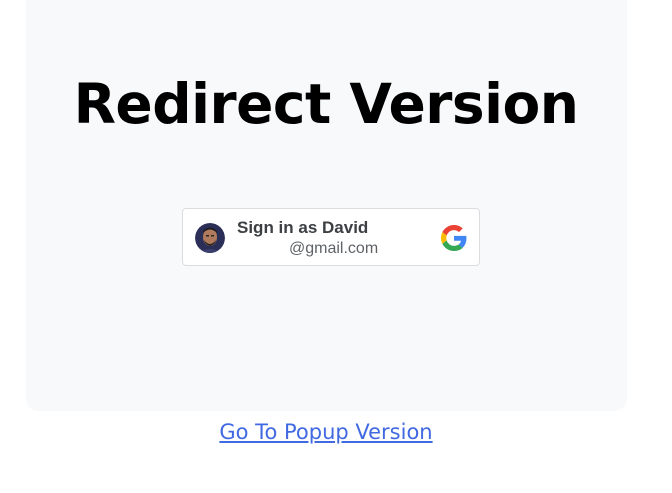  What do you see at coordinates (454, 238) in the screenshot?
I see `google-logo-icon` at bounding box center [454, 238].